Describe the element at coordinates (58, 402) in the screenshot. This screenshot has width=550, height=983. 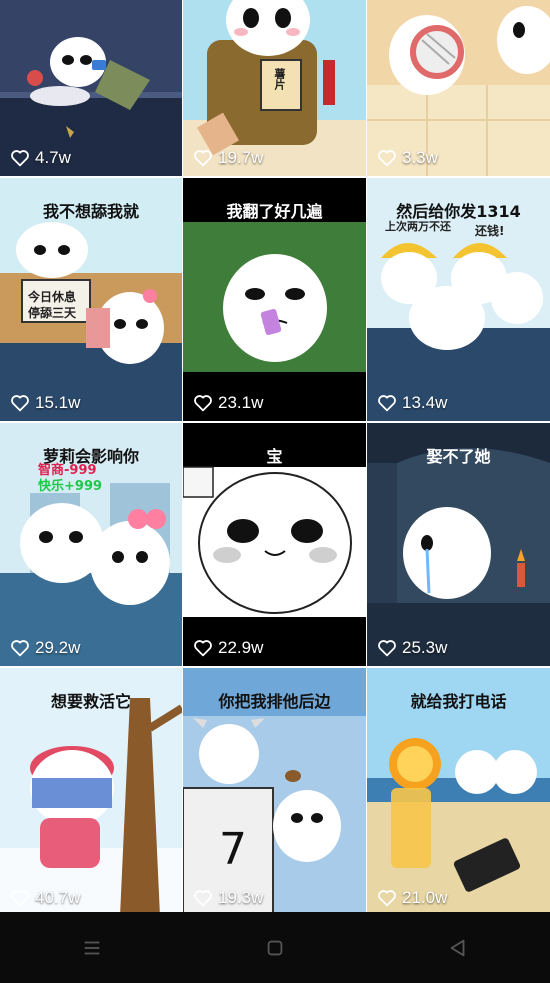
I see `like-count-text: 15.1w` at that location.